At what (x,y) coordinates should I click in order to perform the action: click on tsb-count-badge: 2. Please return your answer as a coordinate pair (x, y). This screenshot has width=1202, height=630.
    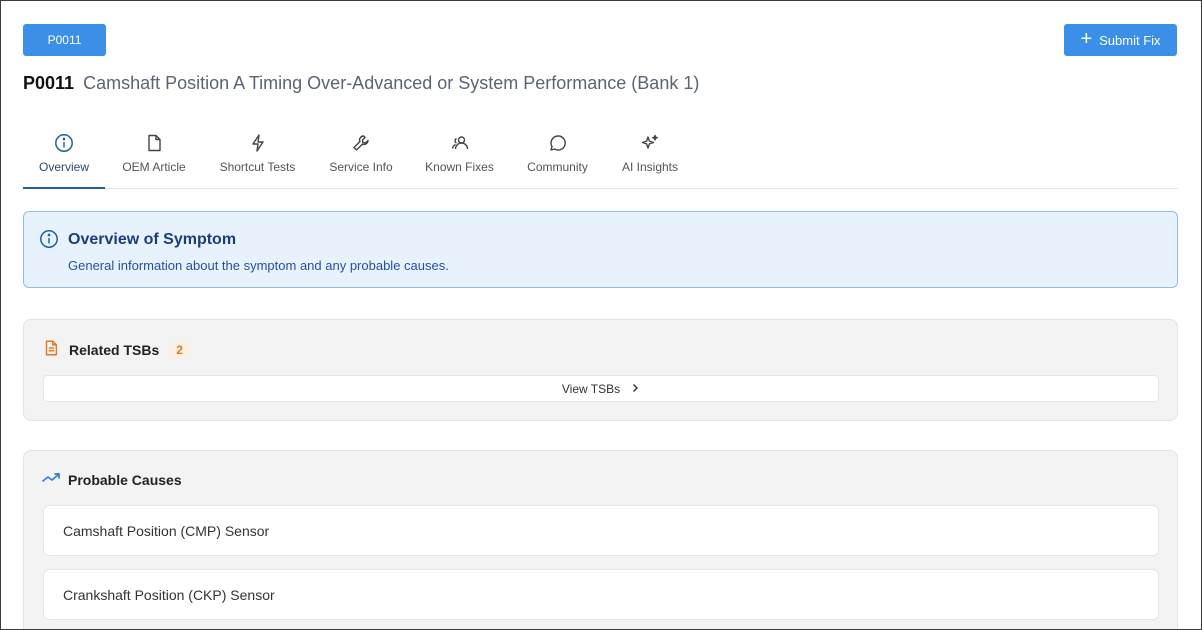
    Looking at the image, I should click on (179, 349).